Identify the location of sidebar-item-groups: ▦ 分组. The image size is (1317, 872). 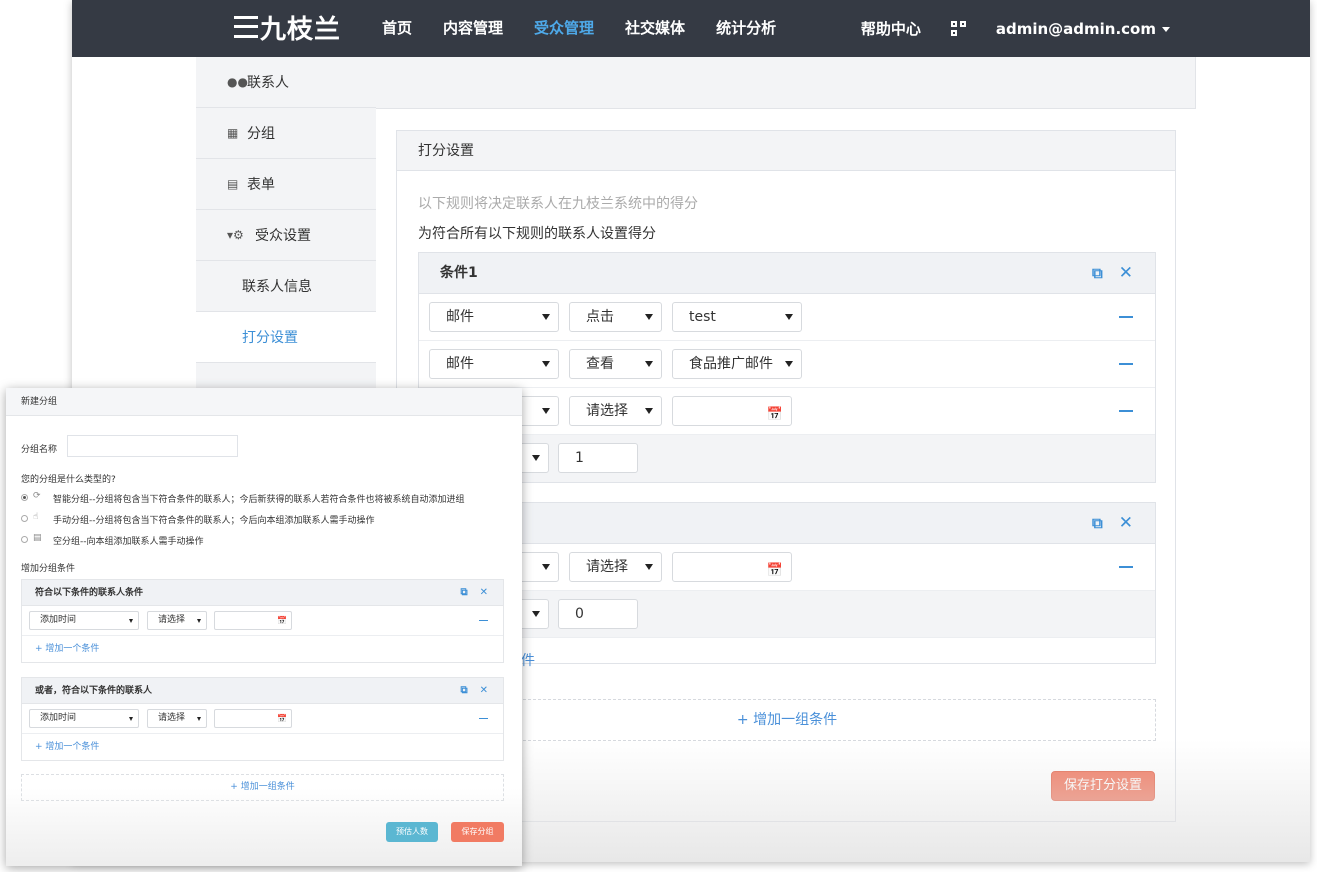
(286, 133).